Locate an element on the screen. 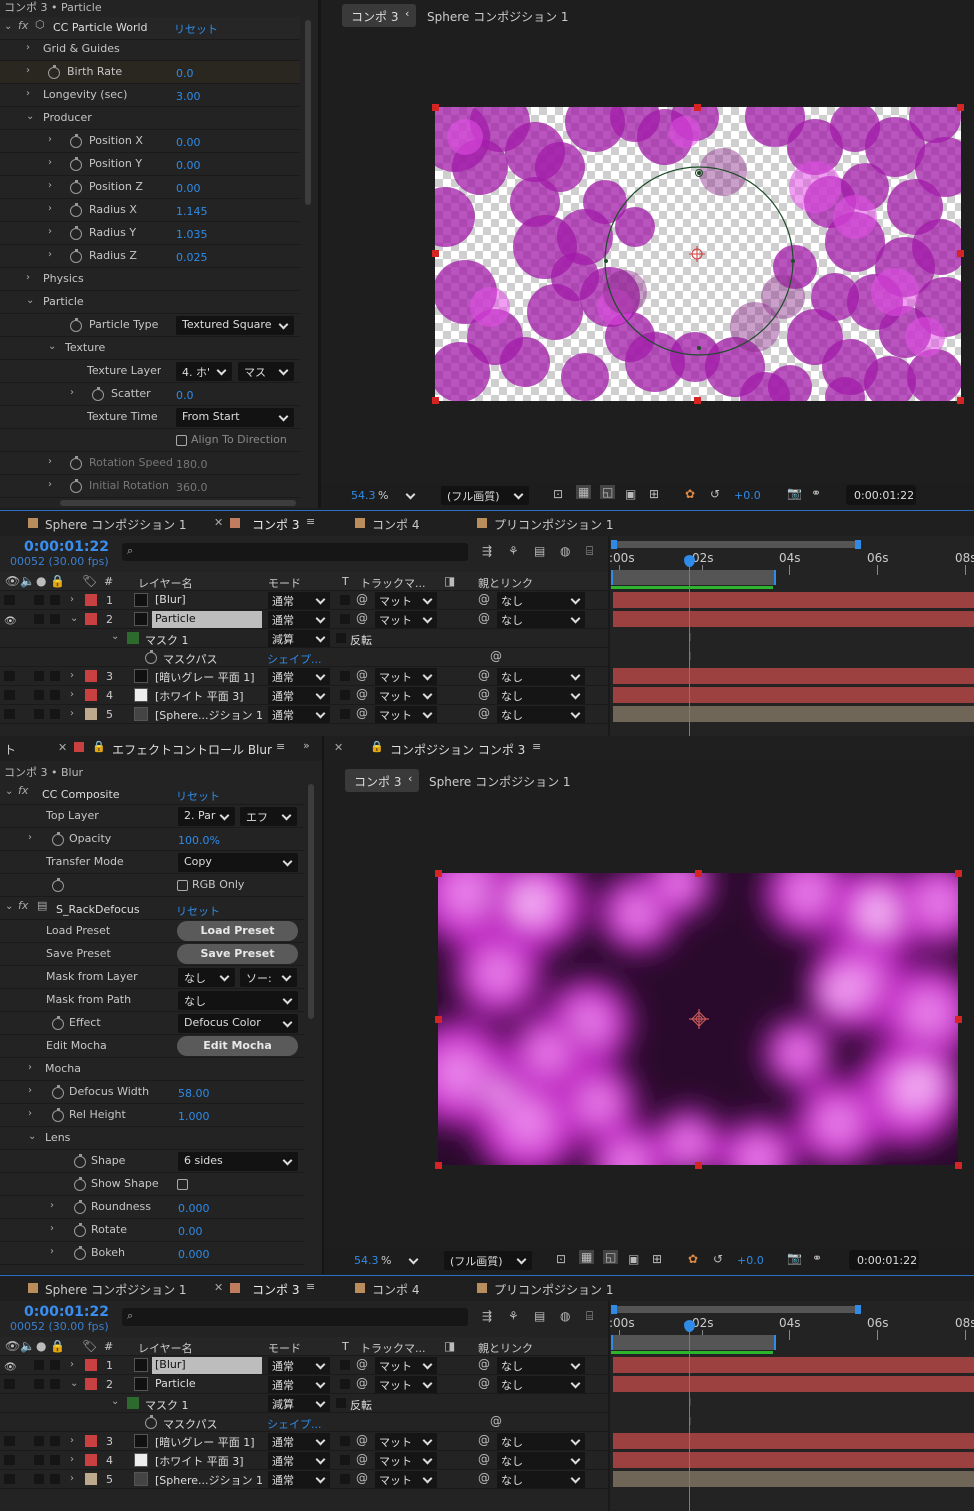  eye-icon: 👁 is located at coordinates (12, 581).